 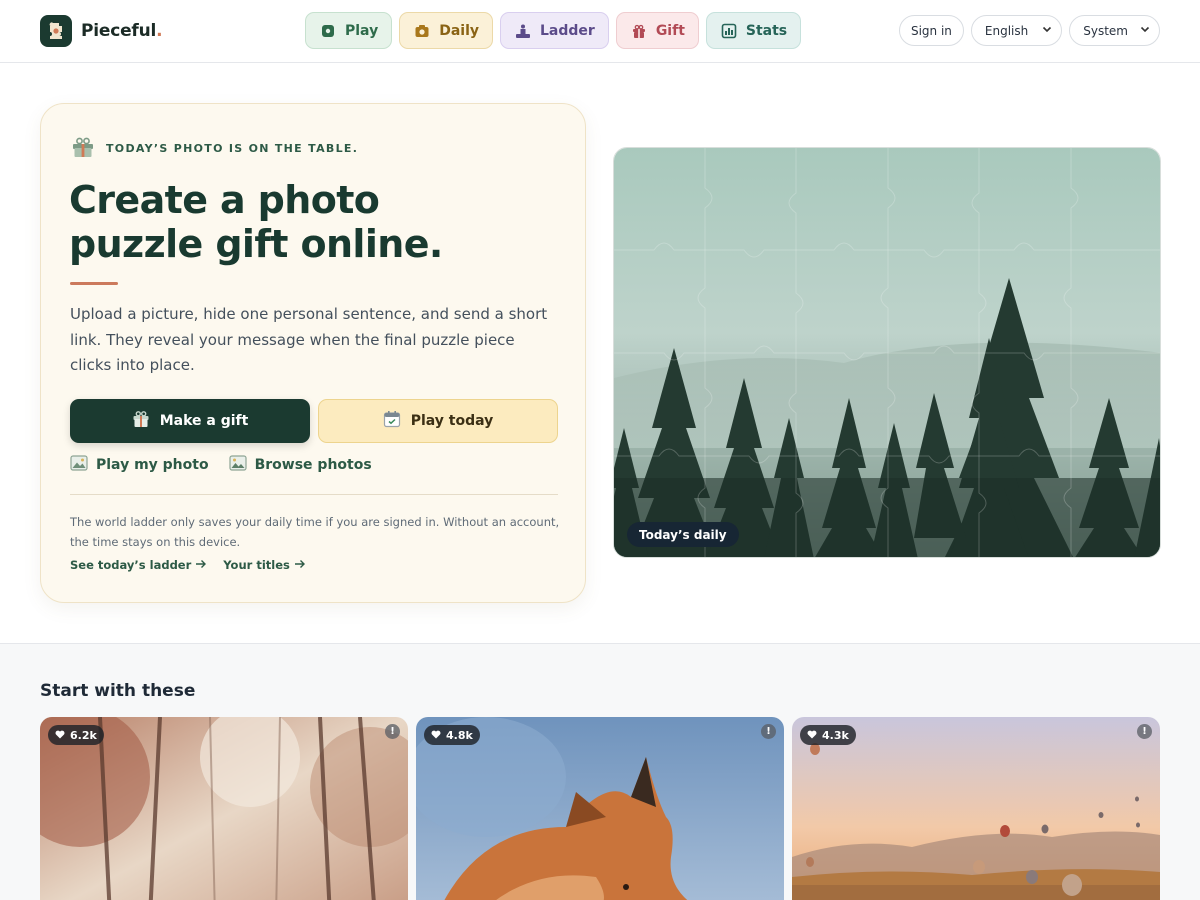 I want to click on brand-logo: Pieceful., so click(x=101, y=31).